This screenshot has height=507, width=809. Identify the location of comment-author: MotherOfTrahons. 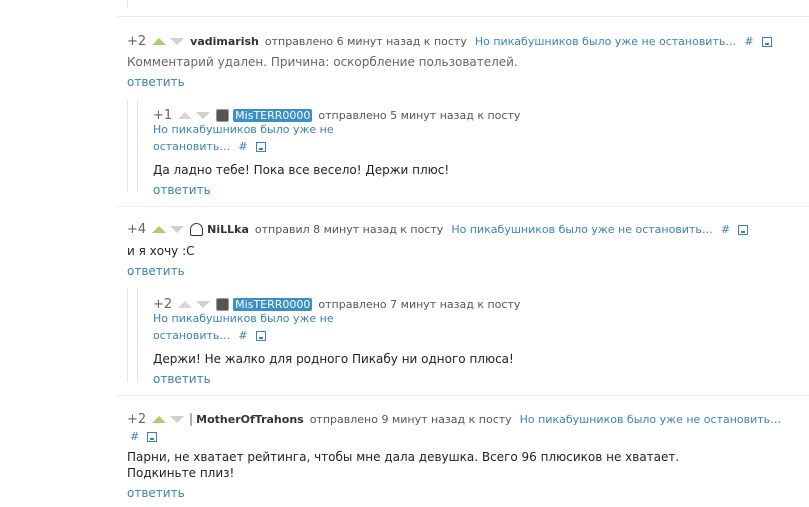
(250, 419).